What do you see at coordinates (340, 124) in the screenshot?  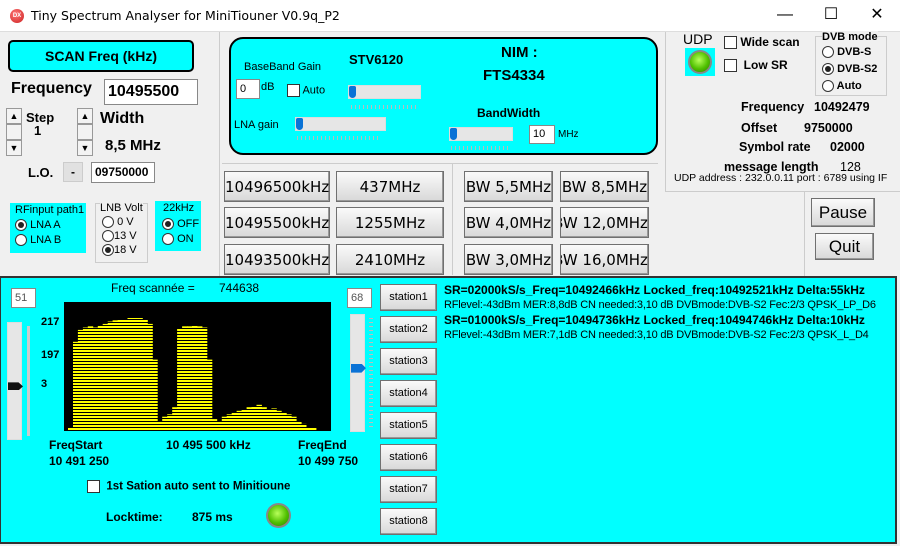 I see `lna-gain-slider` at bounding box center [340, 124].